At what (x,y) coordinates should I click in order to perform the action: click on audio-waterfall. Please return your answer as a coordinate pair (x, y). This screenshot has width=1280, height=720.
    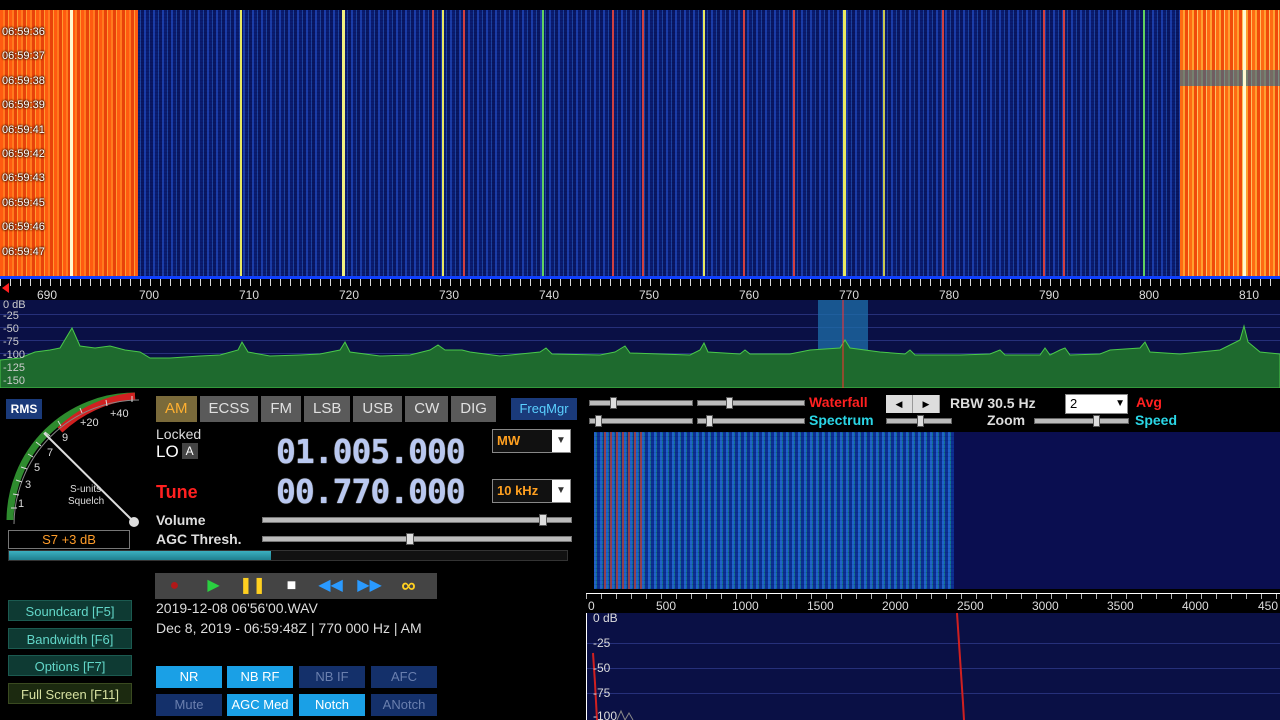
    Looking at the image, I should click on (937, 510).